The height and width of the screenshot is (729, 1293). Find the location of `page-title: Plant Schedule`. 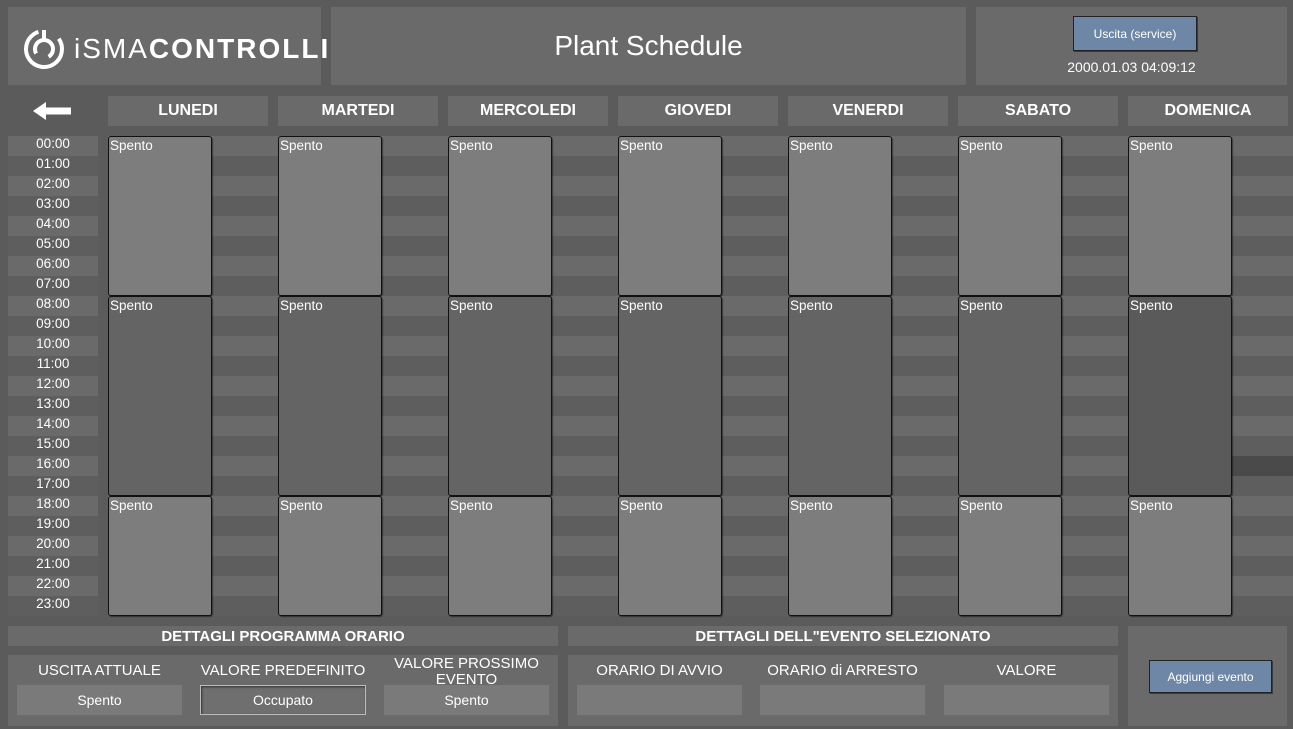

page-title: Plant Schedule is located at coordinates (648, 45).